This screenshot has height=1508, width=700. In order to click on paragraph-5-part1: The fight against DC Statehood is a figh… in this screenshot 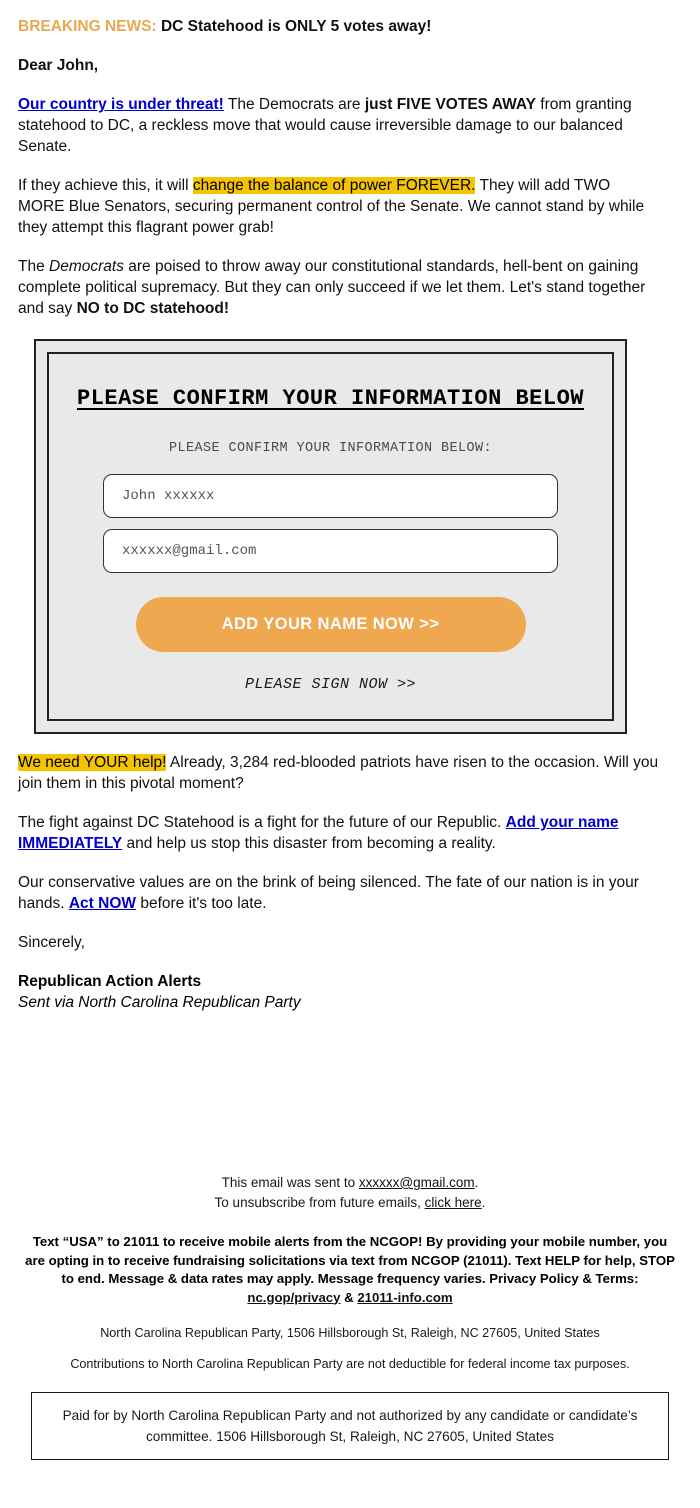, I will do `click(262, 822)`.